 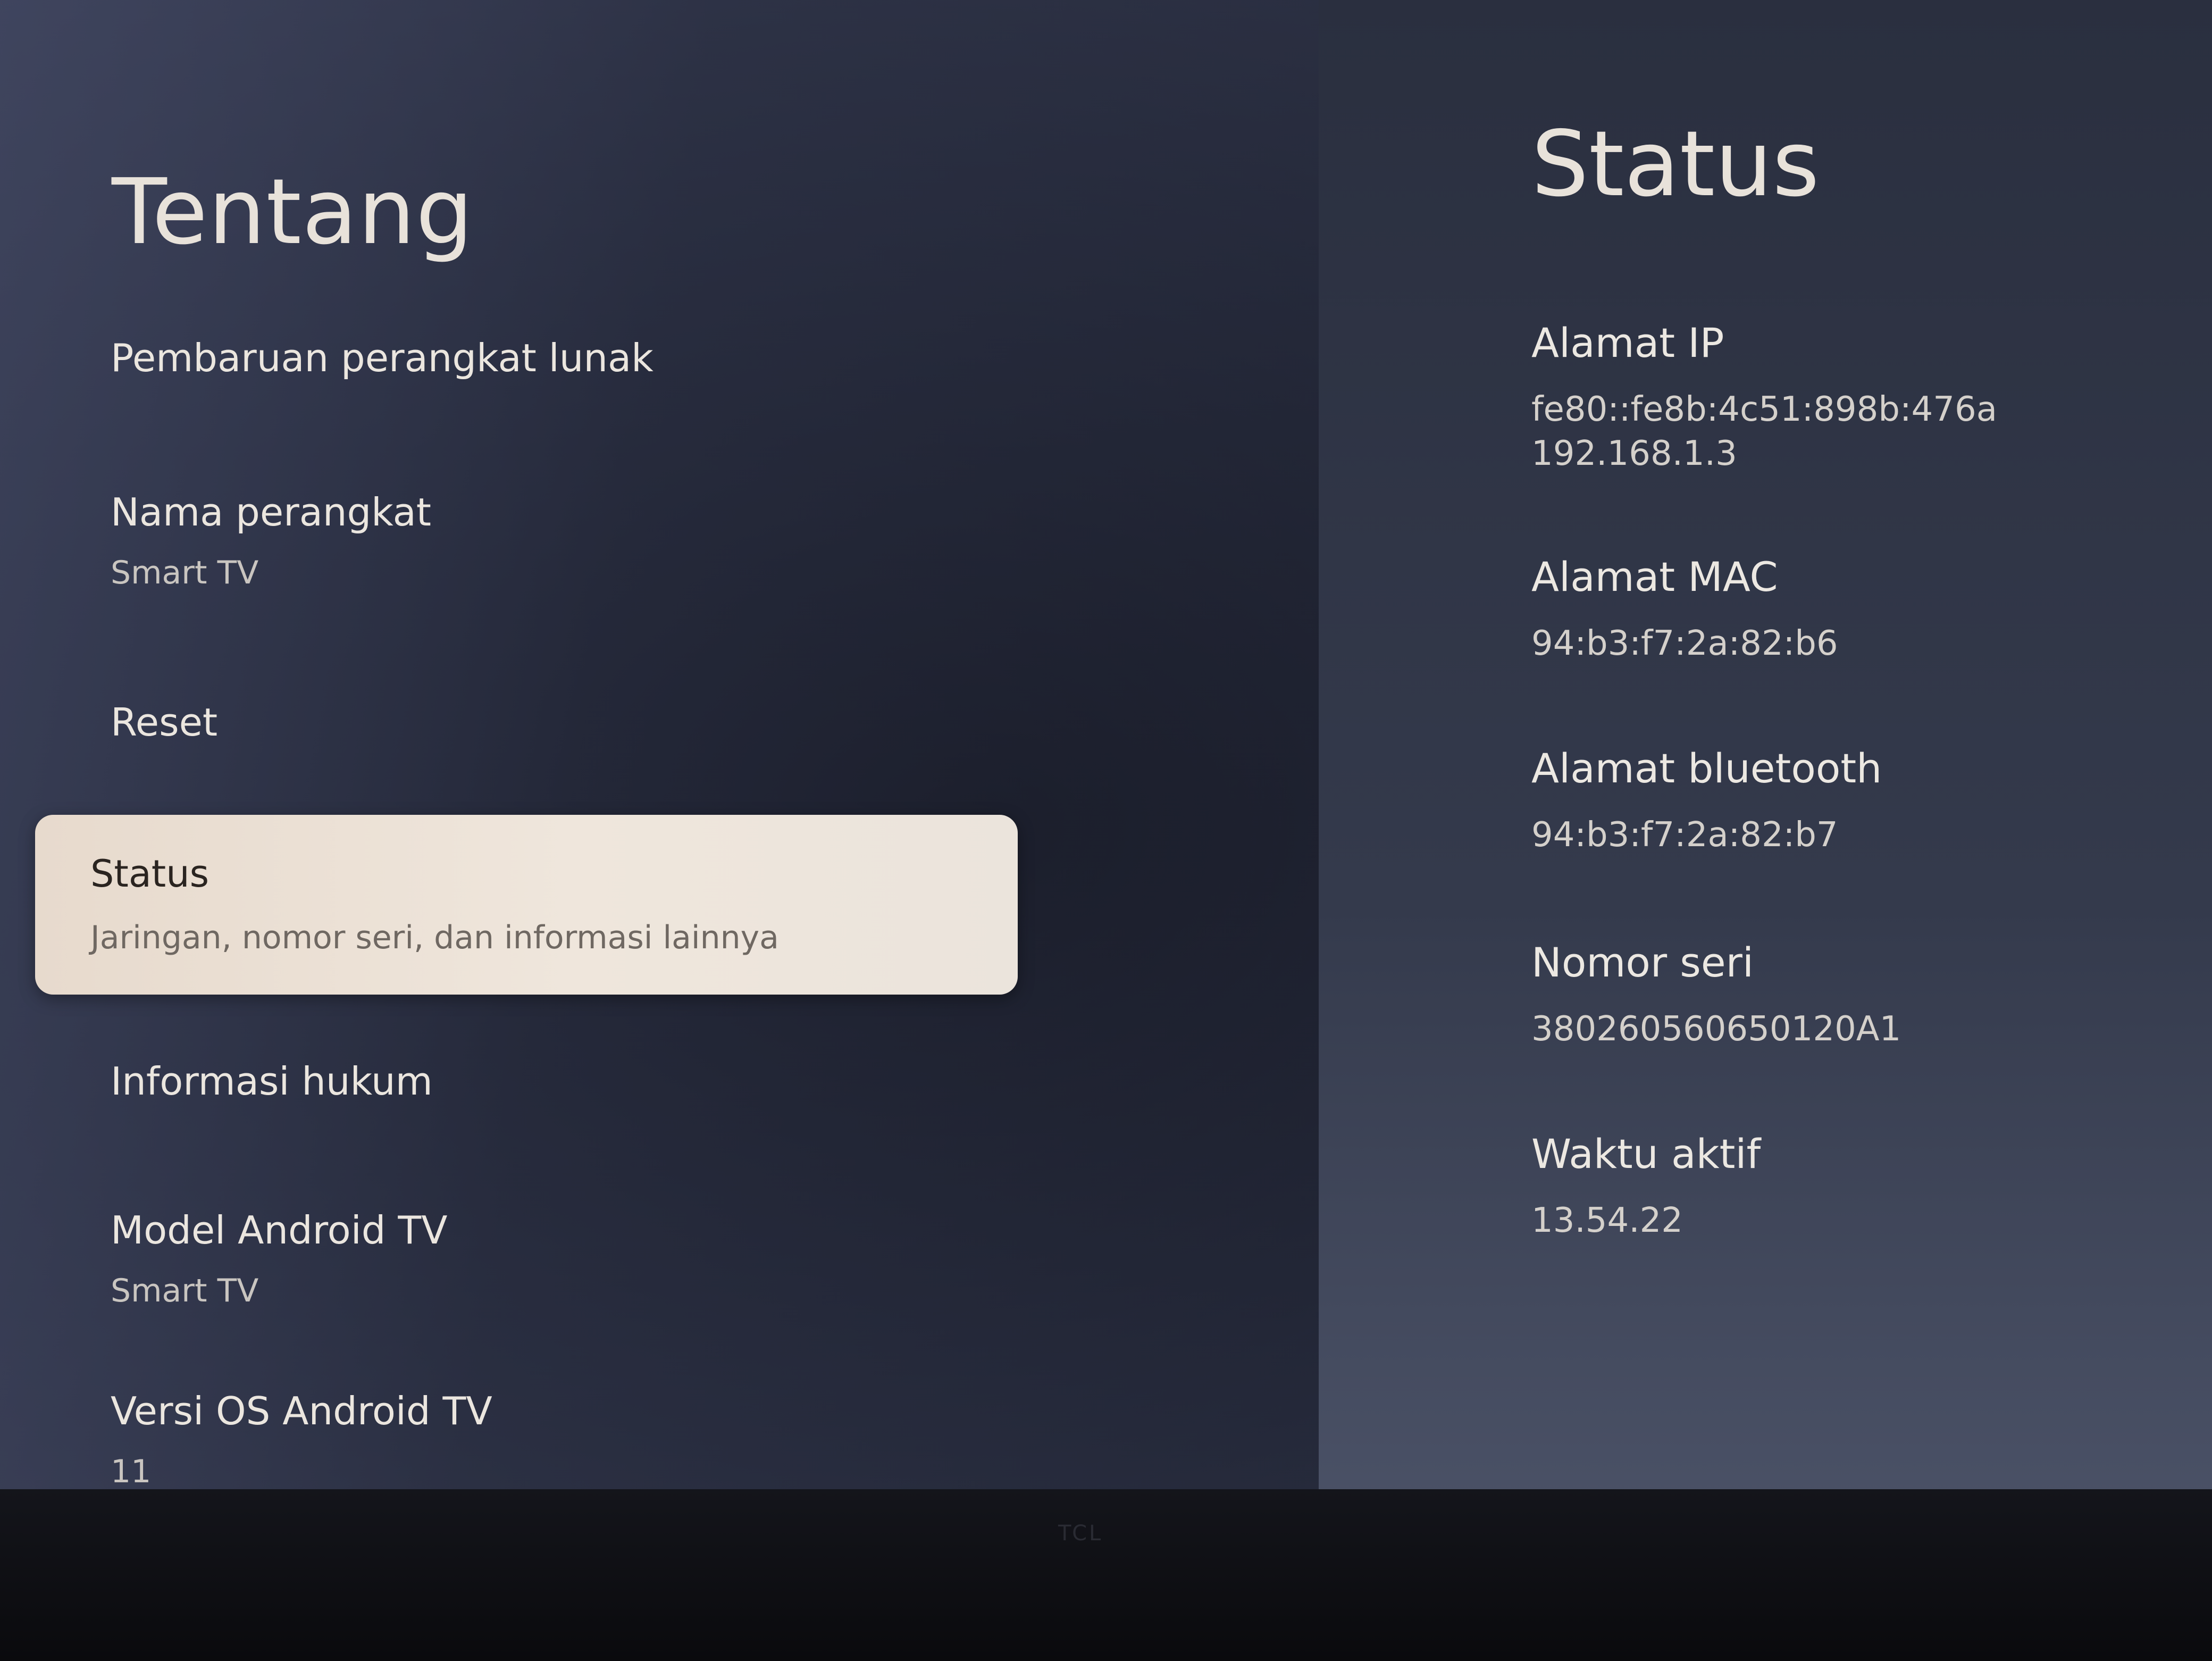 I want to click on menu-item-android-tv-os-version: Versi OS Android TV 11, so click(x=563, y=1439).